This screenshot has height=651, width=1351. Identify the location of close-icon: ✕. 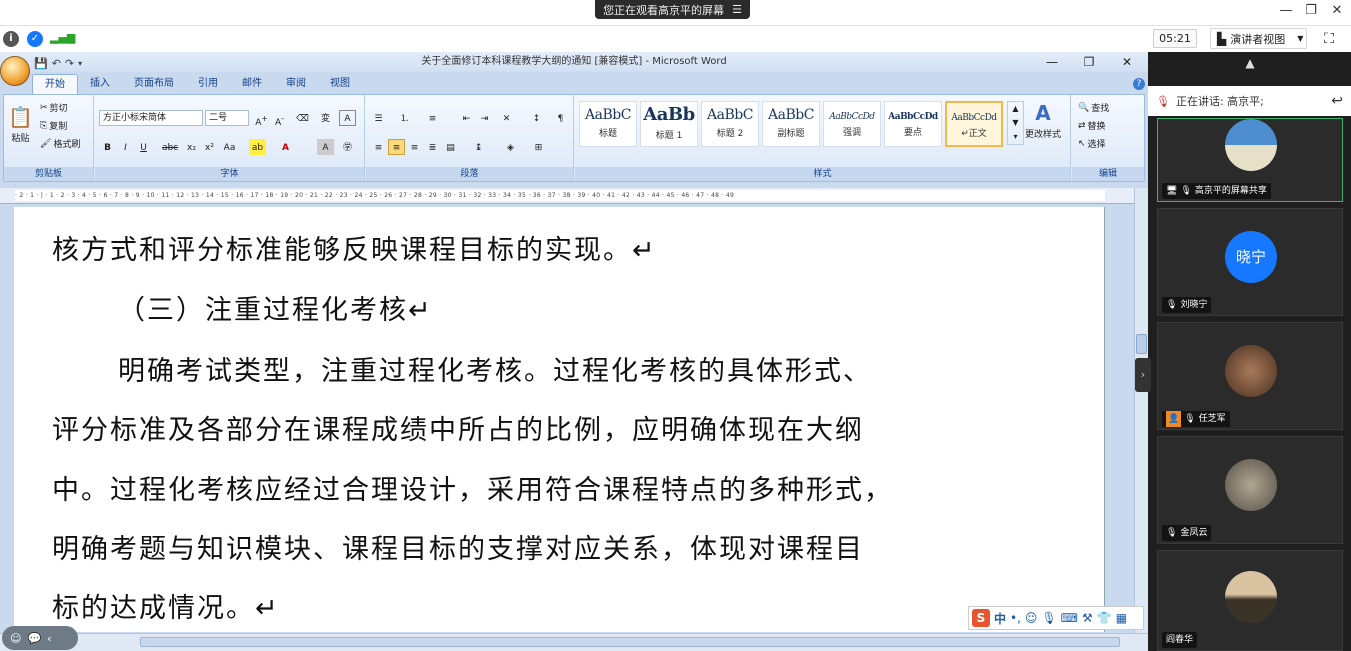
(1337, 11).